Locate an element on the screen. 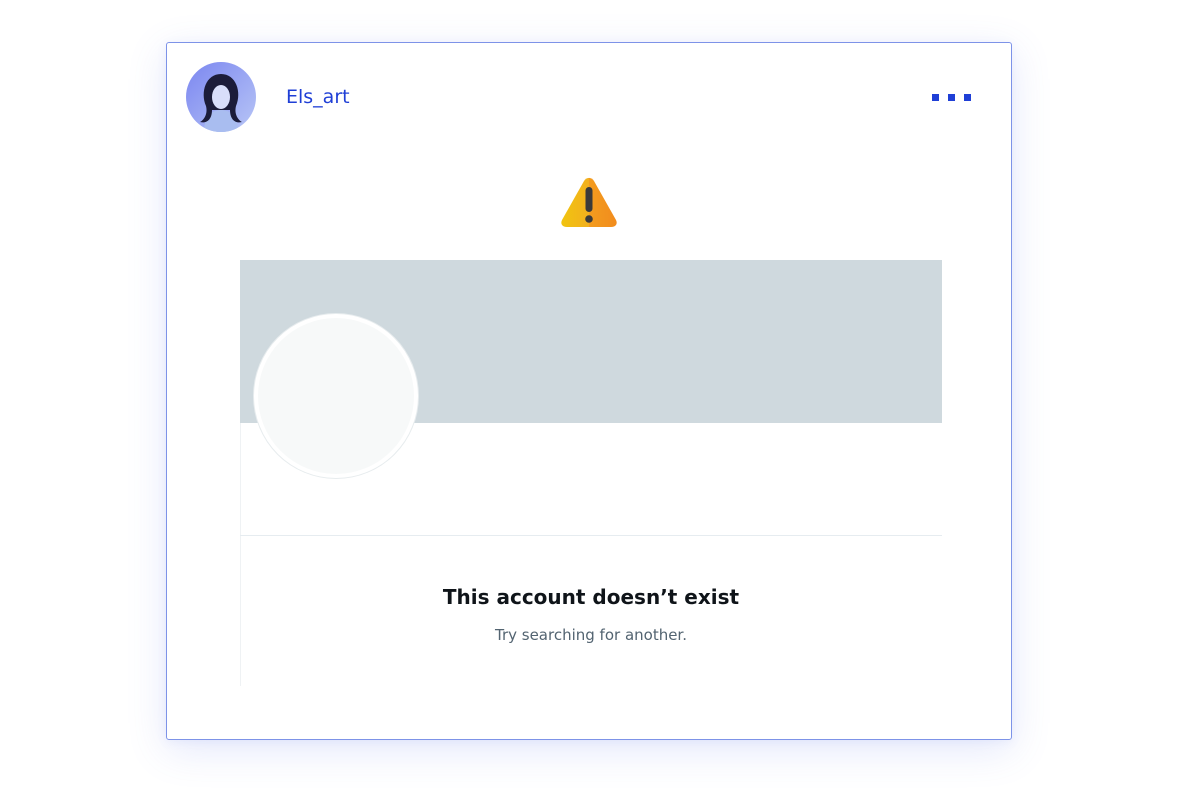  avatar-image is located at coordinates (221, 97).